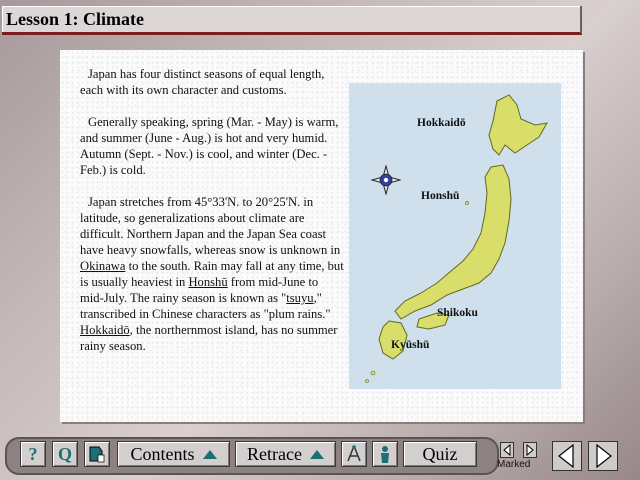  What do you see at coordinates (75, 19) in the screenshot?
I see `page-title: Lesson 1: Climate` at bounding box center [75, 19].